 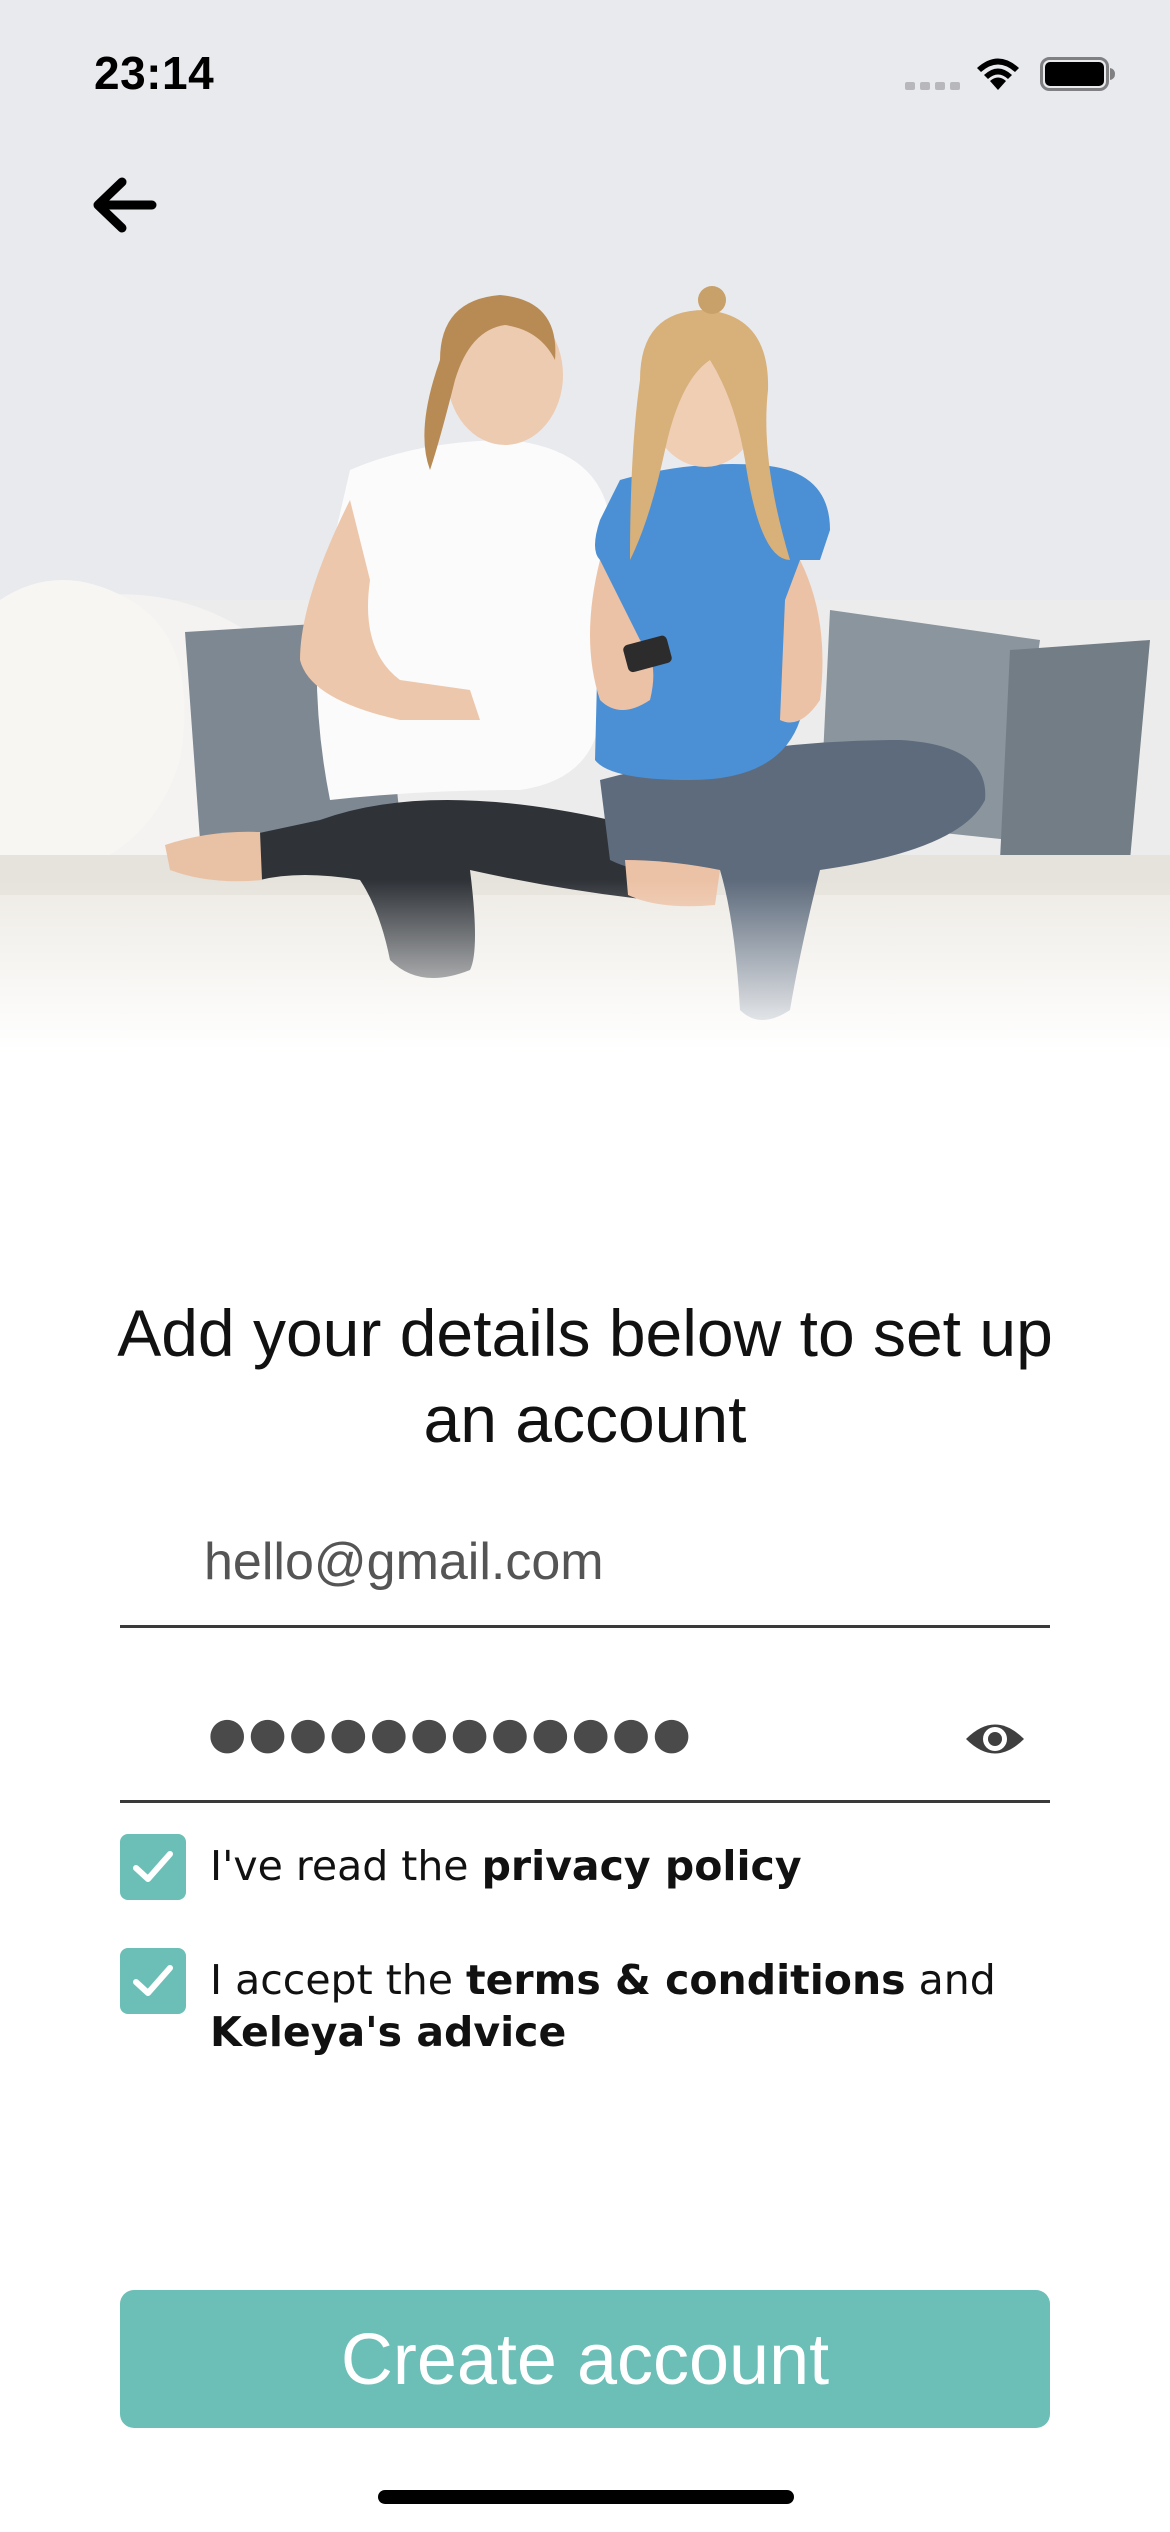 What do you see at coordinates (584, 1562) in the screenshot?
I see `email-input` at bounding box center [584, 1562].